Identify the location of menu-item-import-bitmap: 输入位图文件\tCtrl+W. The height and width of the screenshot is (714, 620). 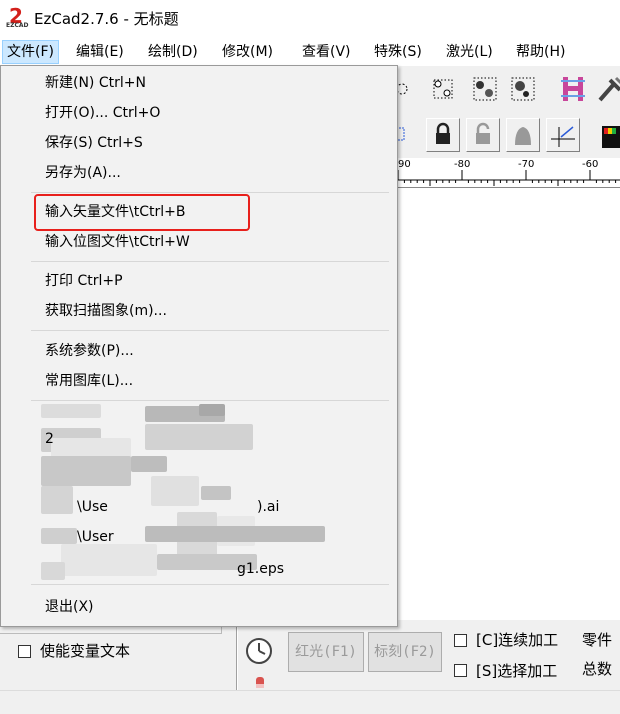
(117, 242).